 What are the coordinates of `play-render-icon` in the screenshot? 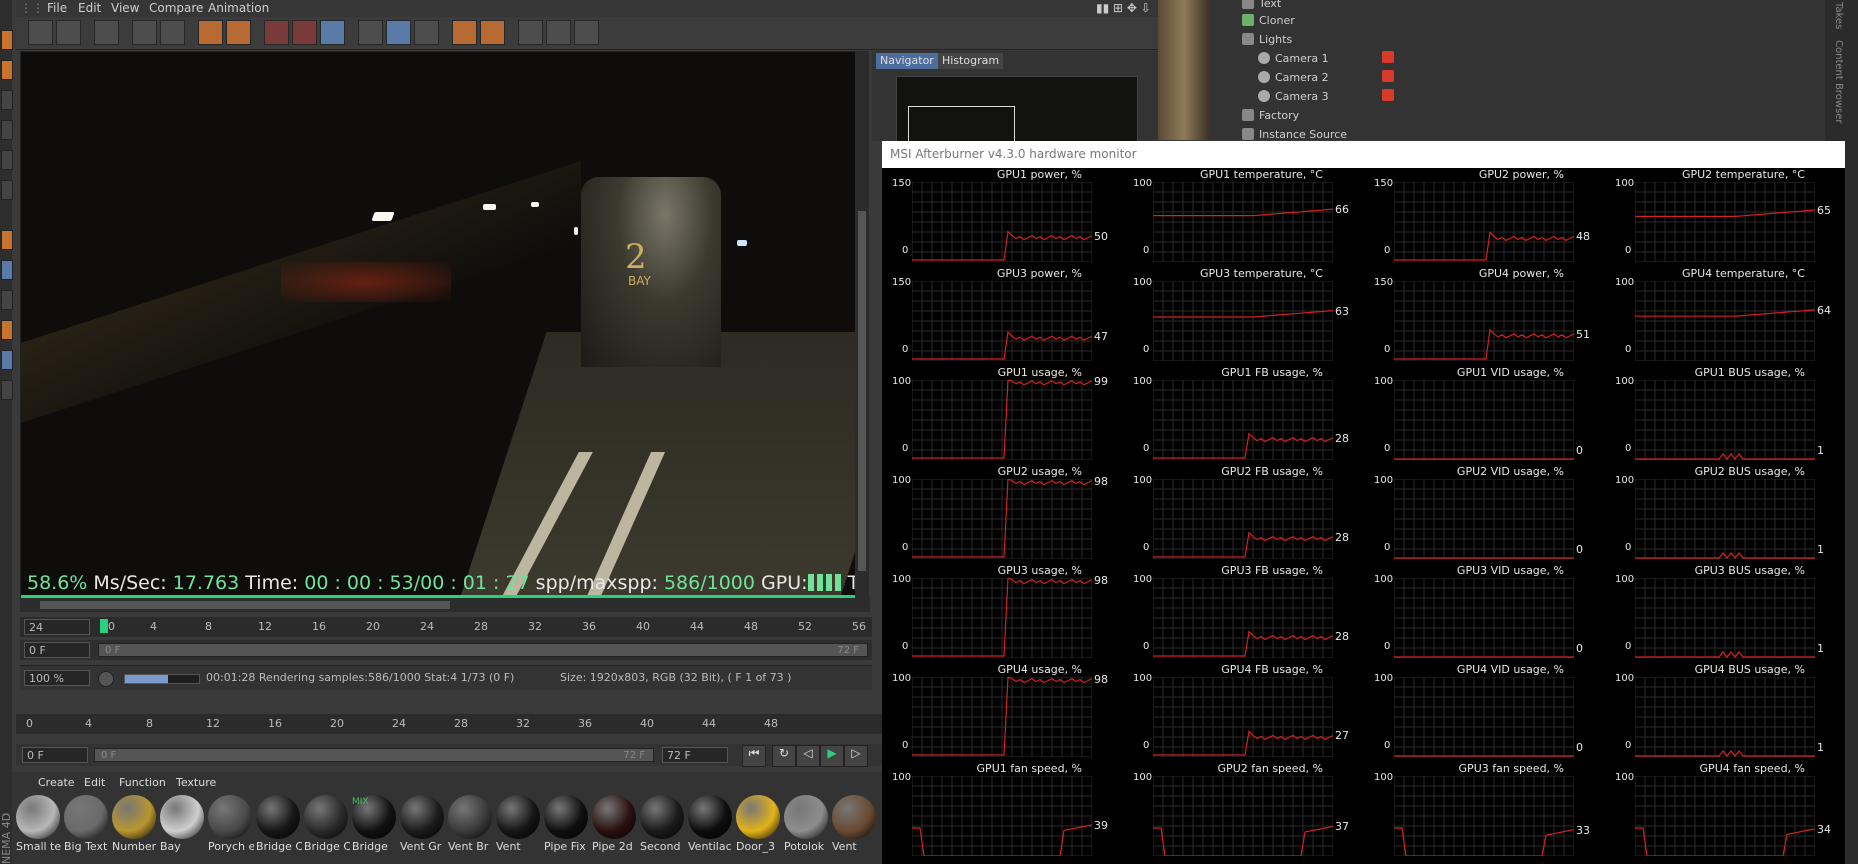 It's located at (106, 679).